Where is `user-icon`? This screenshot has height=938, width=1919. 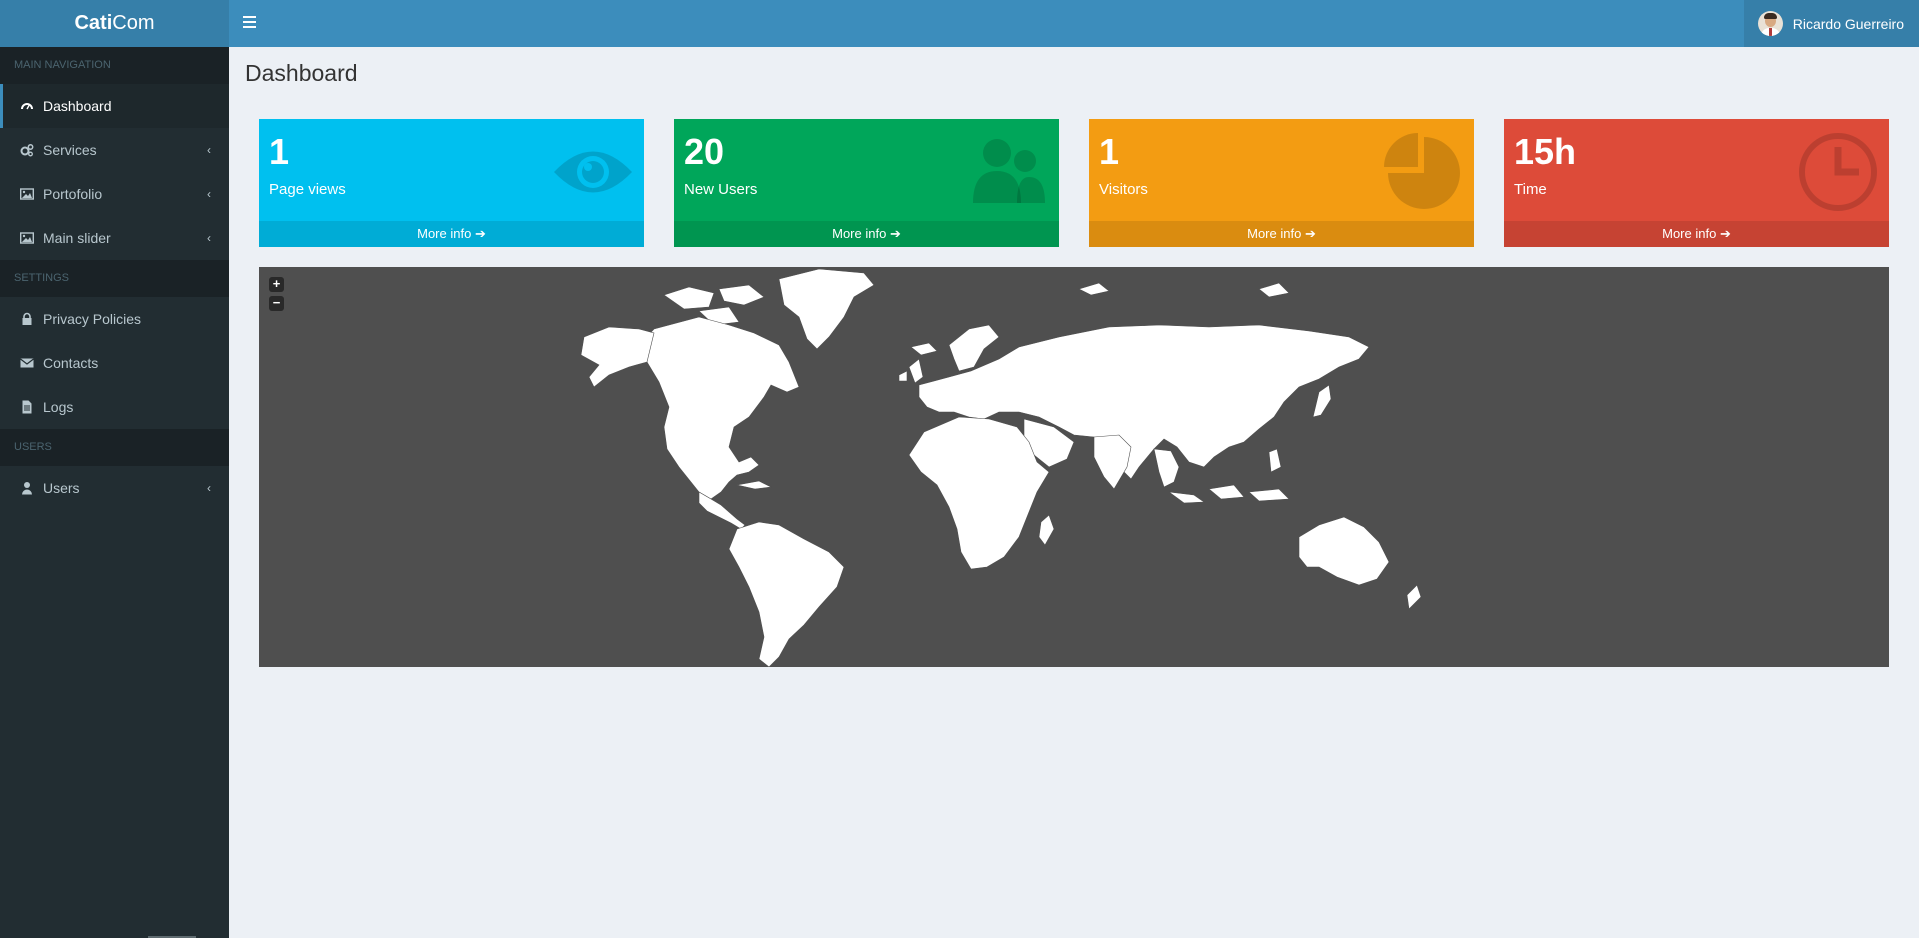 user-icon is located at coordinates (27, 488).